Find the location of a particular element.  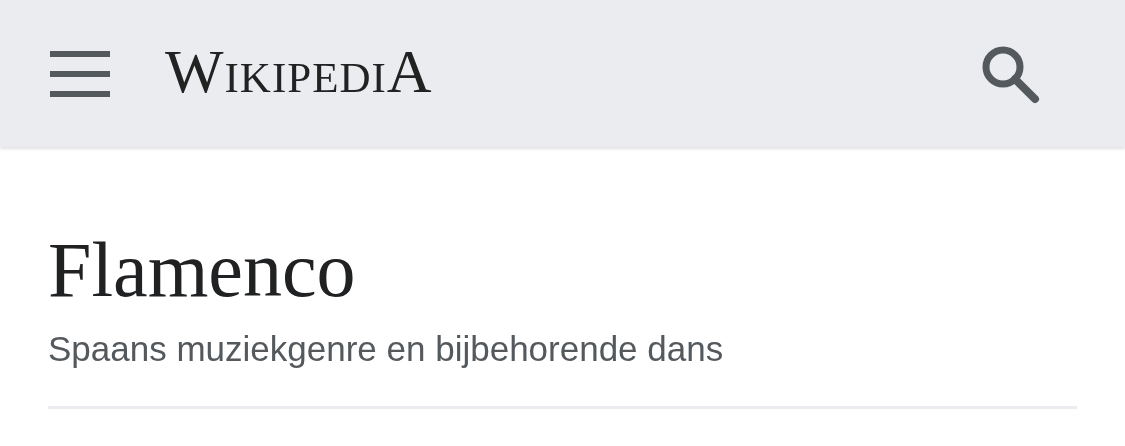

wikipedia-logo: WikipediA is located at coordinates (299, 70).